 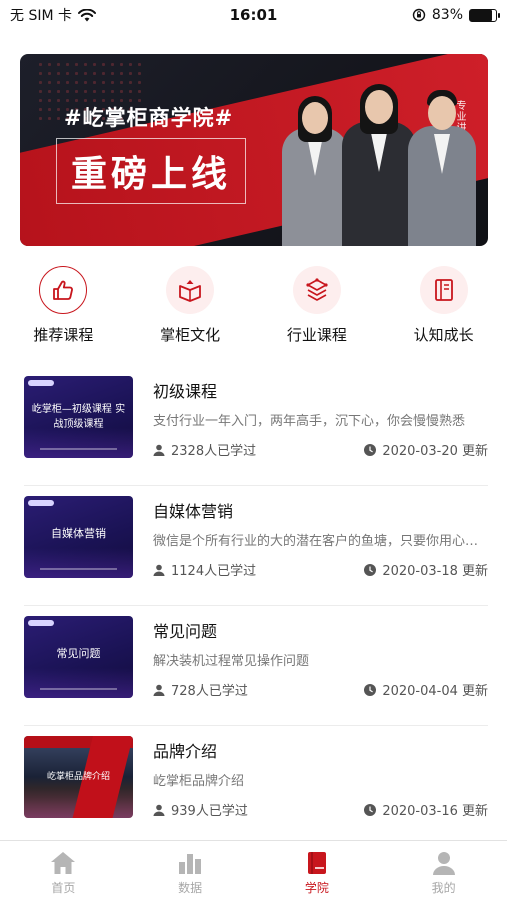 I want to click on banner-title: #屹掌柜商学院#, so click(x=149, y=118).